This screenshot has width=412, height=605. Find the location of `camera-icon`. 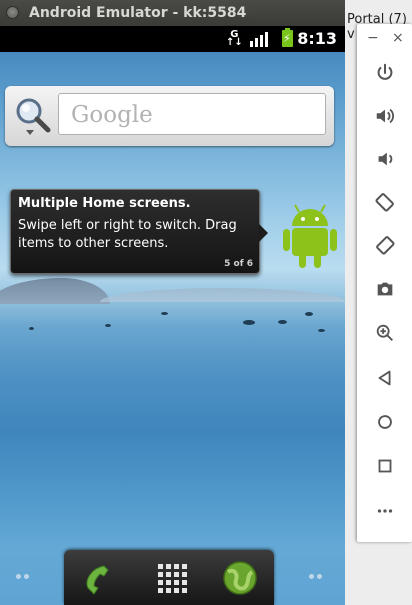

camera-icon is located at coordinates (384, 289).